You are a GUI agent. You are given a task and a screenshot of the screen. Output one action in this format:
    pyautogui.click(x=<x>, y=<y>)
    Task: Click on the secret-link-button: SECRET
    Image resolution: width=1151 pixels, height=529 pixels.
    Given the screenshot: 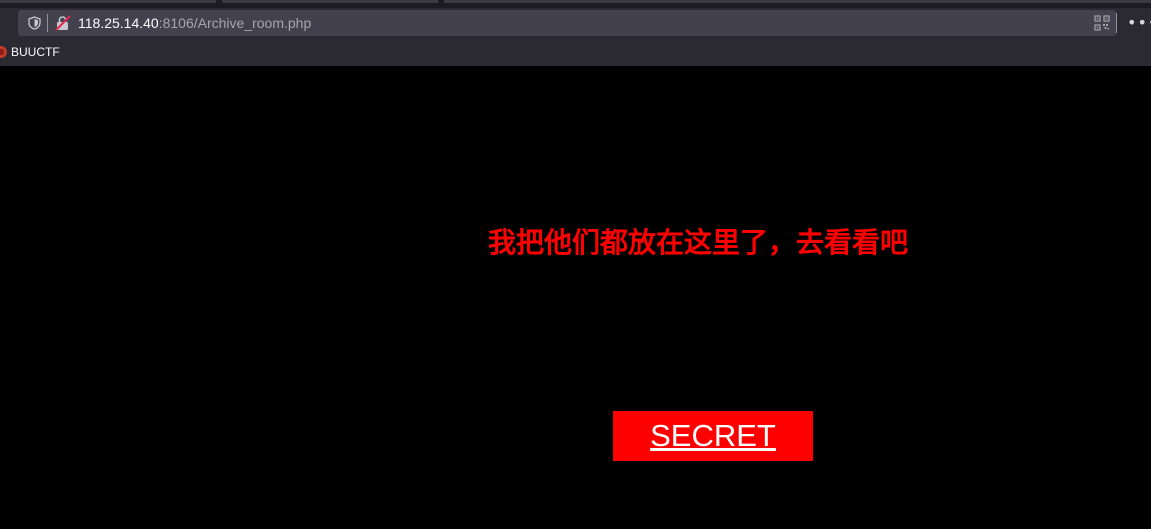 What is the action you would take?
    pyautogui.click(x=713, y=436)
    